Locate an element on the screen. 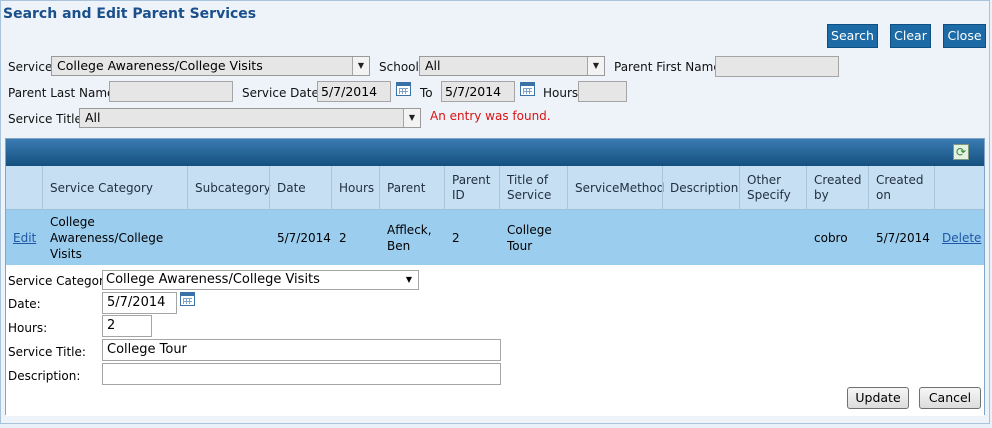 This screenshot has width=992, height=428. cell-service-category: College Awareness/College Visits is located at coordinates (107, 237).